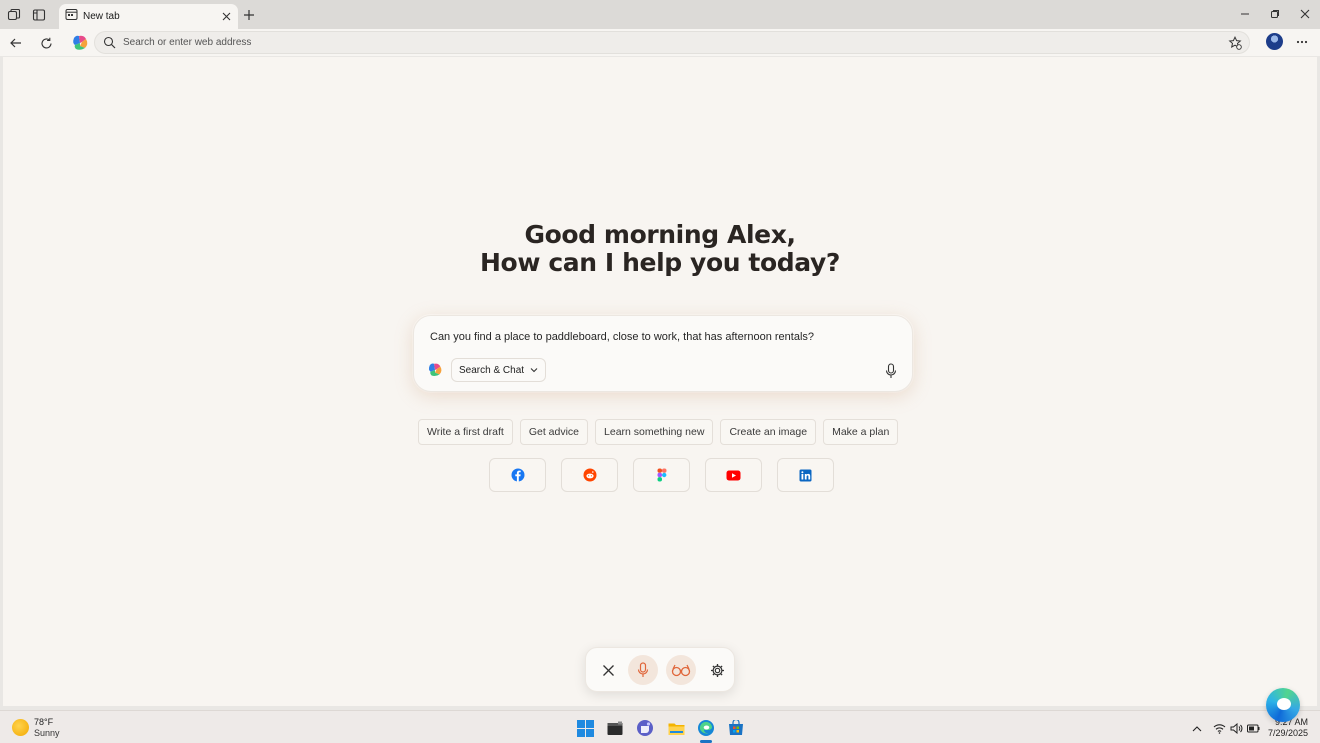 The width and height of the screenshot is (1320, 743). I want to click on youtube-icon, so click(733, 475).